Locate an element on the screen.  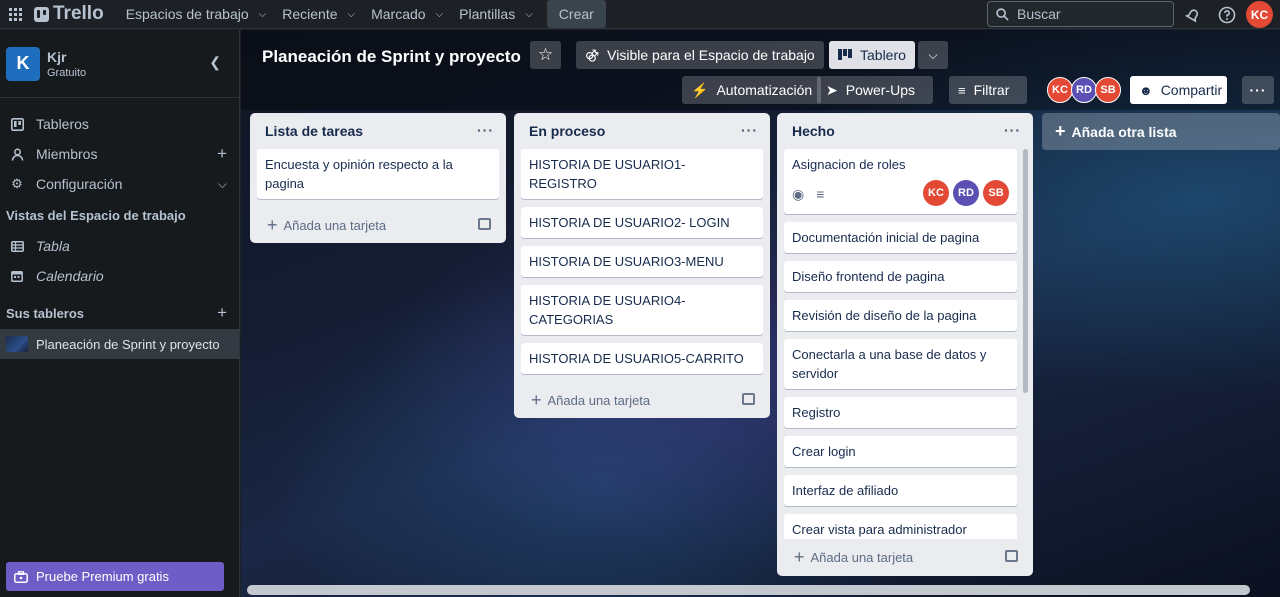
premium-label: Pruebe Premium gratis is located at coordinates (102, 576).